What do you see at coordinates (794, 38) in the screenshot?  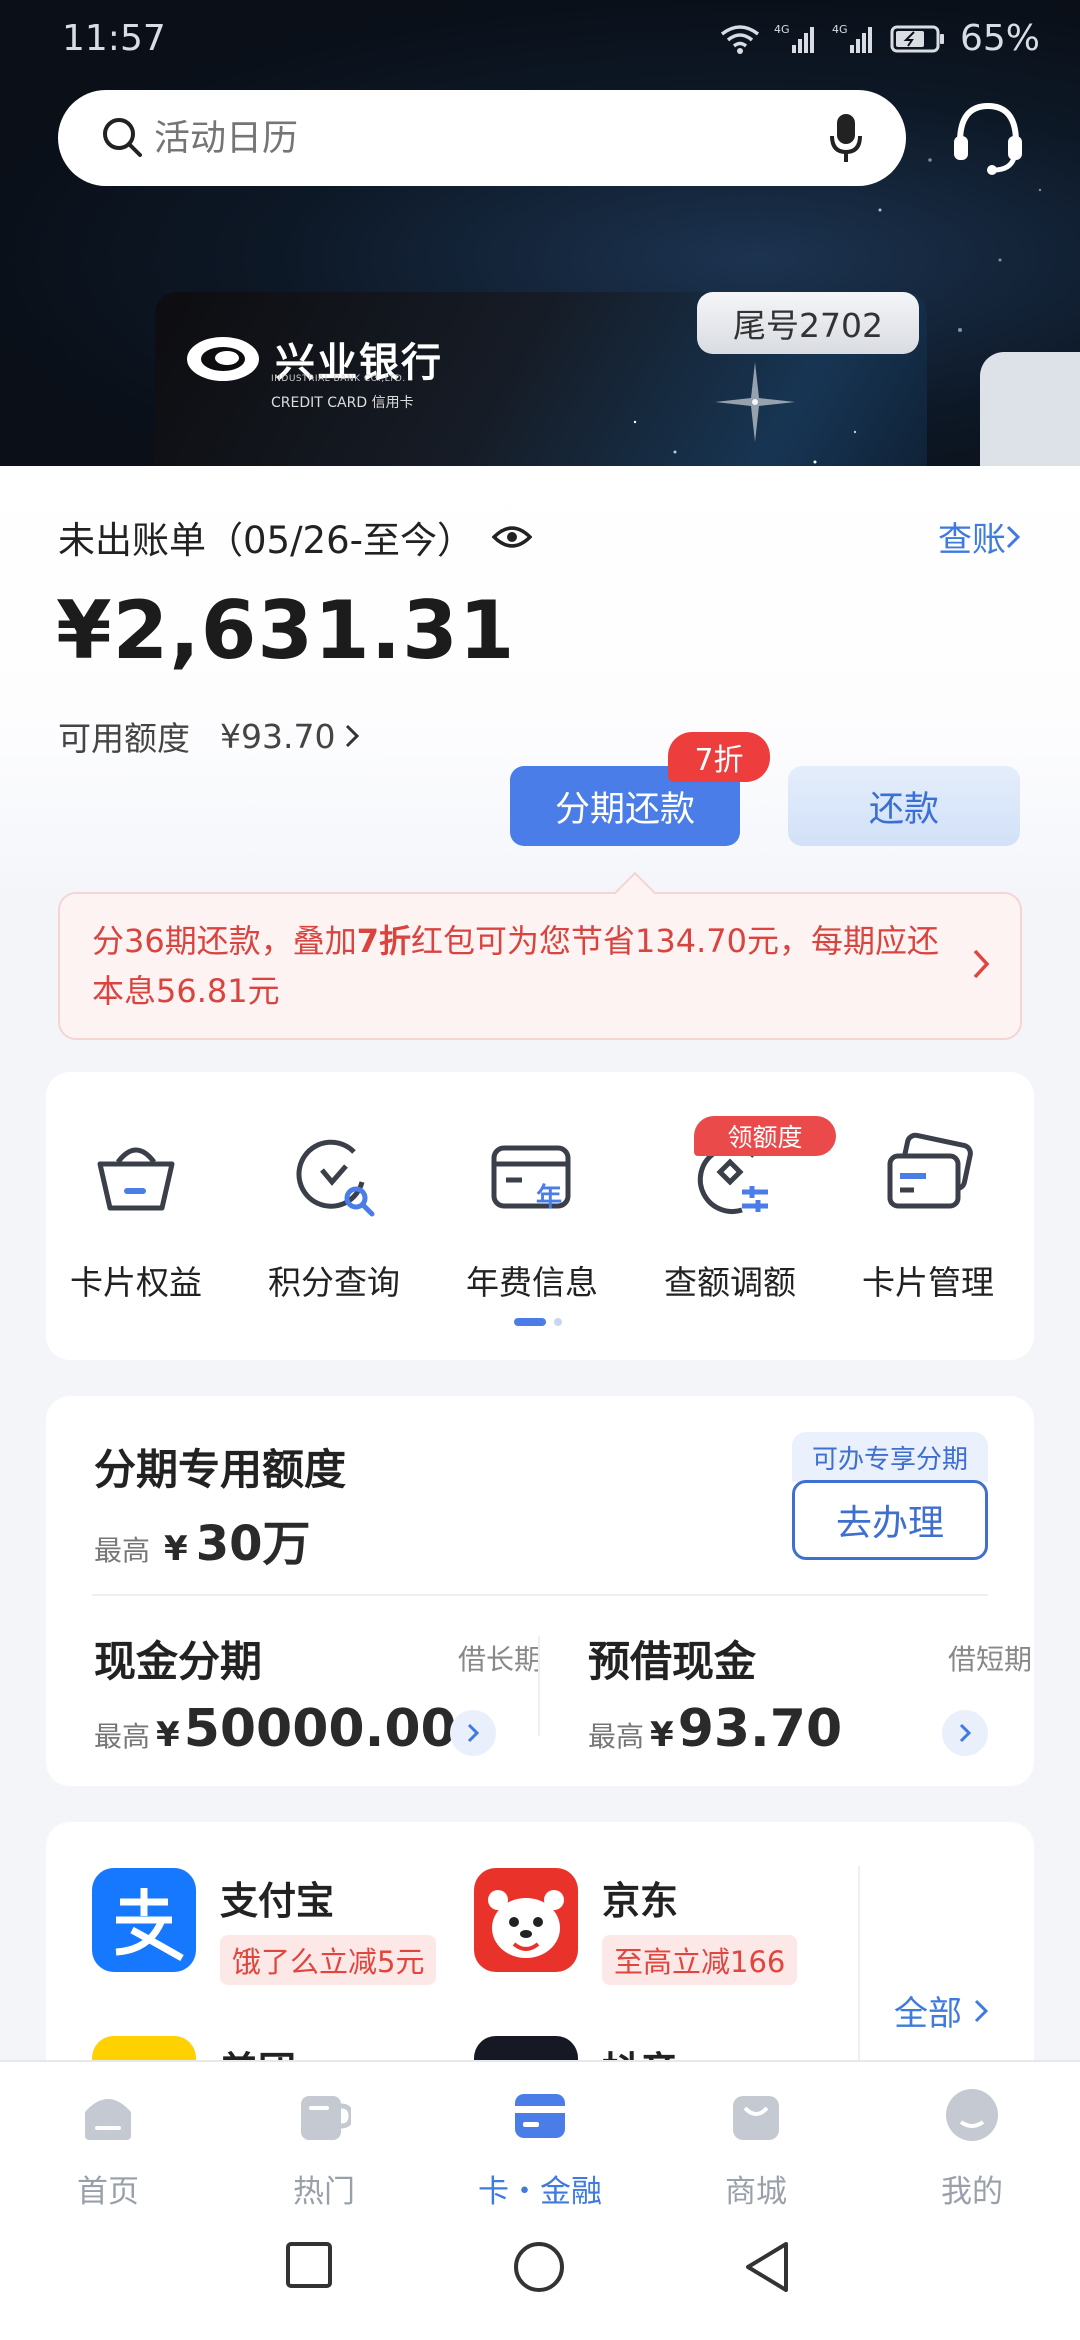 I see `cell-signal-icon: 4G` at bounding box center [794, 38].